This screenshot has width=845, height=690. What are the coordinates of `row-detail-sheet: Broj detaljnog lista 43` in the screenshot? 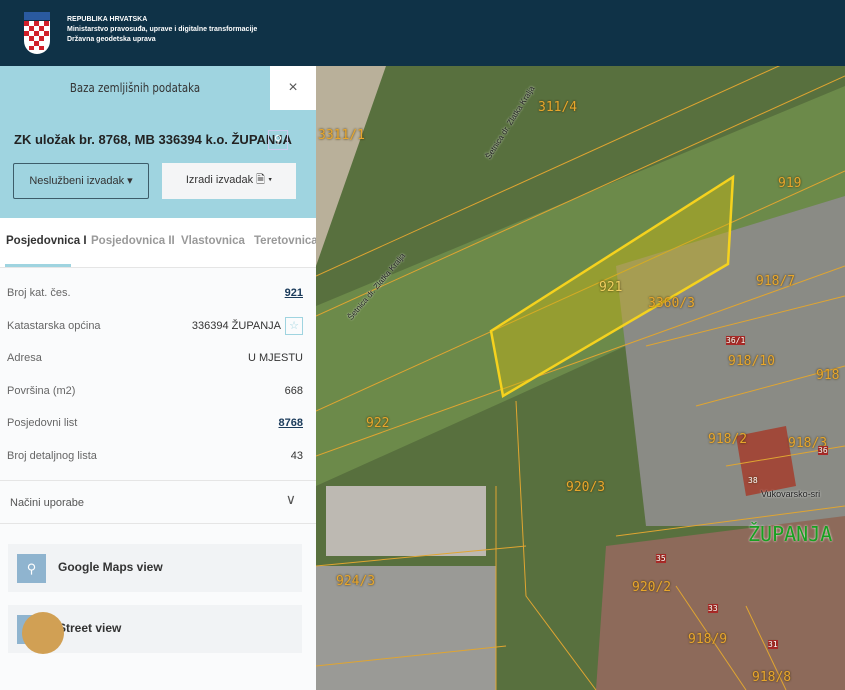 It's located at (158, 457).